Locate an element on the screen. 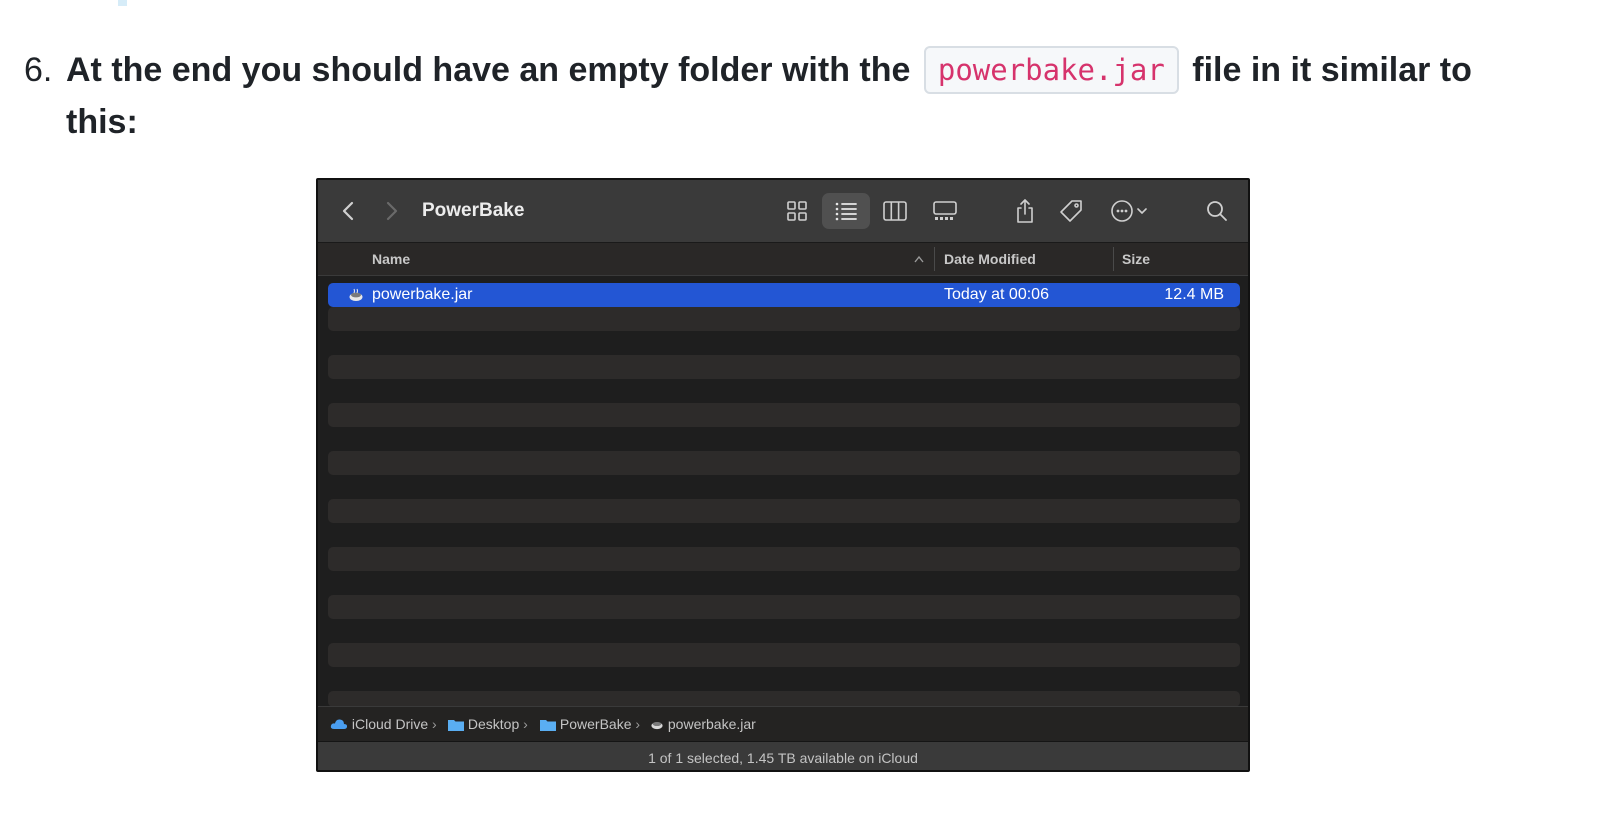 The image size is (1600, 820). path-item-file: powerbake.jar is located at coordinates (703, 724).